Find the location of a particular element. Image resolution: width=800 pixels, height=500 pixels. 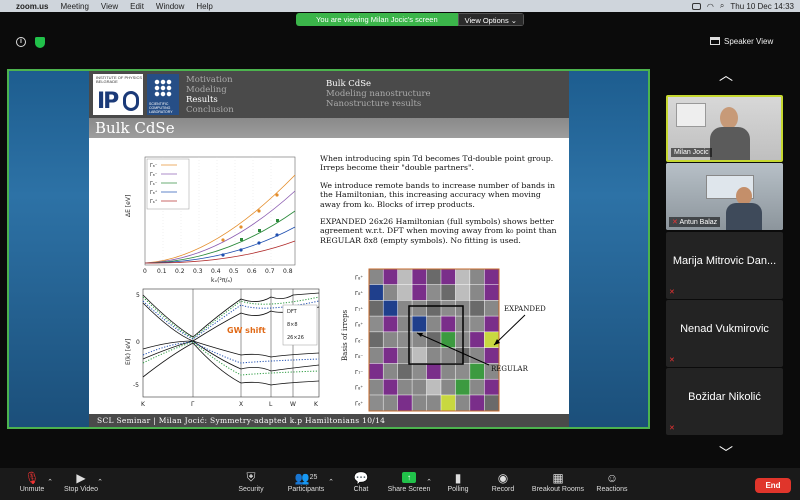

reactions-button: ☺ Reactions is located at coordinates (612, 482).